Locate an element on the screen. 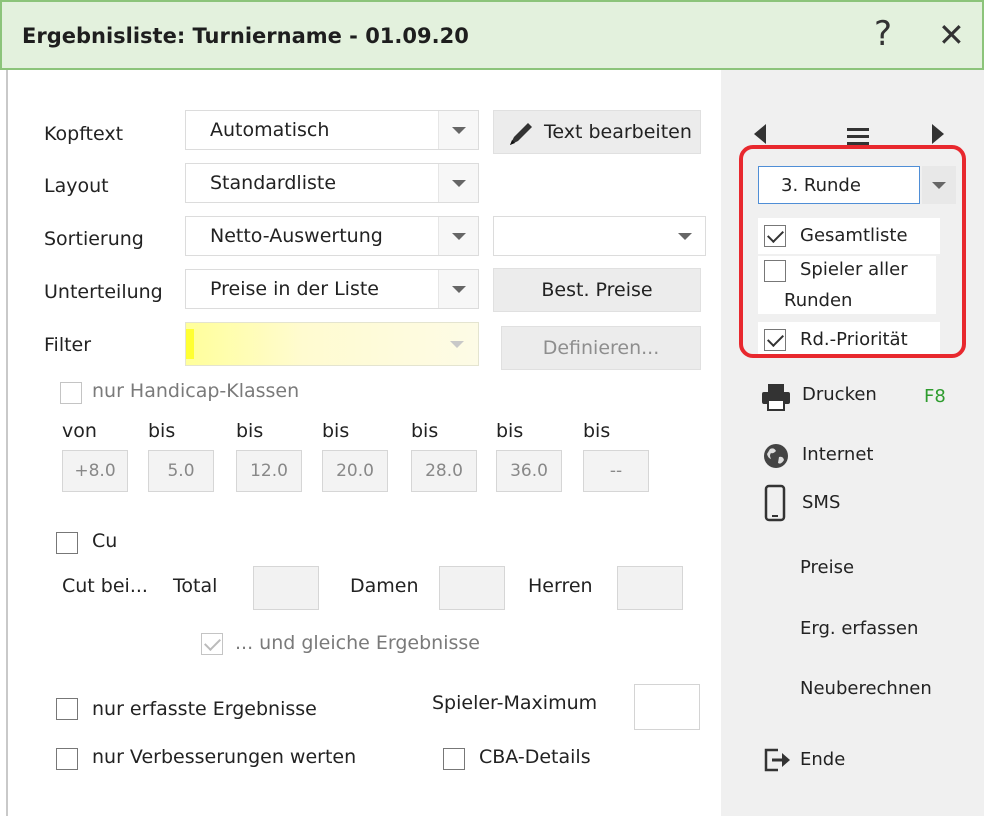  next-arrow-icon is located at coordinates (938, 134).